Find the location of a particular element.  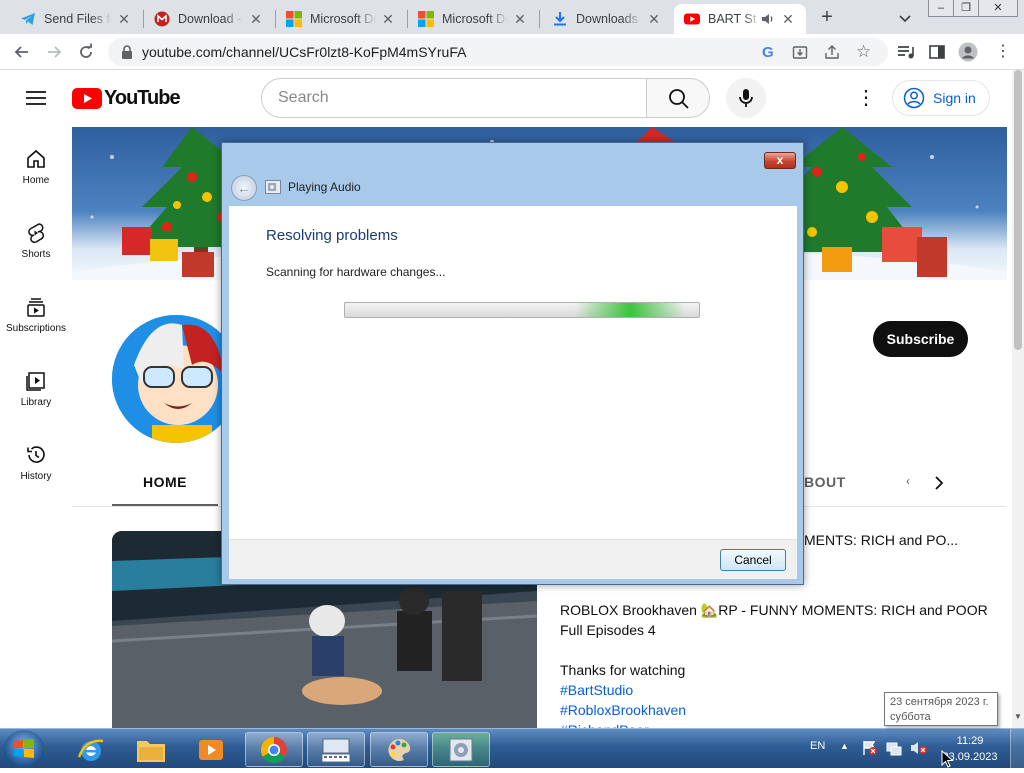

taskbar-chrome is located at coordinates (274, 749).